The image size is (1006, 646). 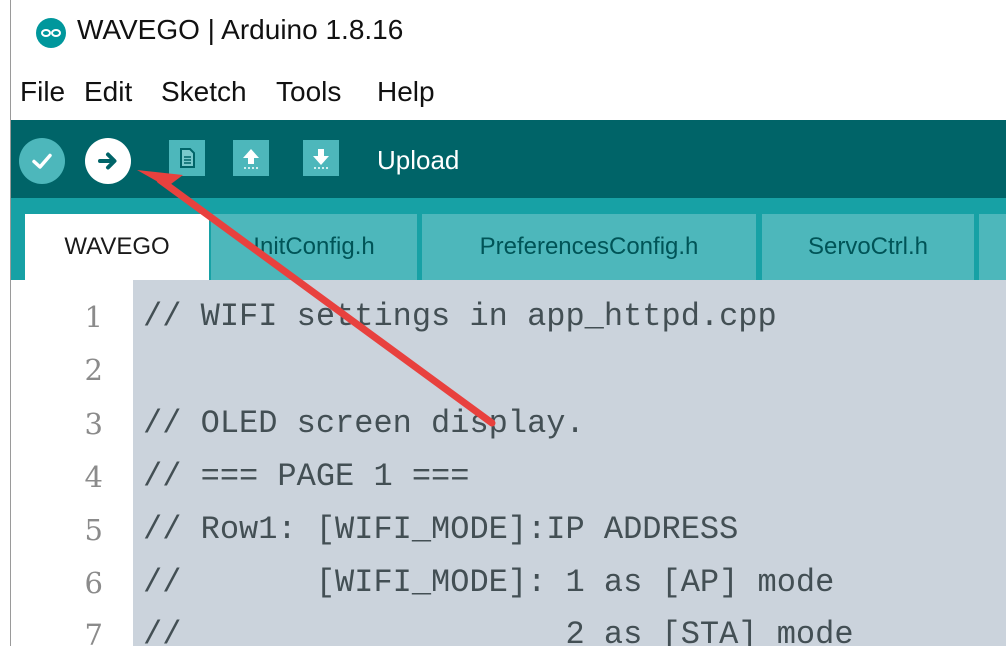 What do you see at coordinates (51, 33) in the screenshot?
I see `arduino-logo-icon` at bounding box center [51, 33].